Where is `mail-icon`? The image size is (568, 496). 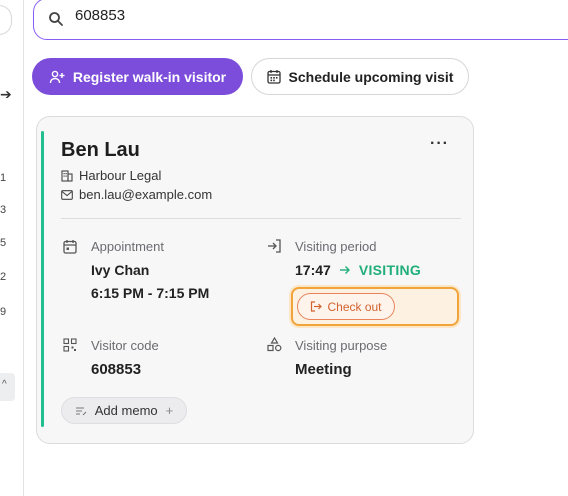
mail-icon is located at coordinates (67, 194).